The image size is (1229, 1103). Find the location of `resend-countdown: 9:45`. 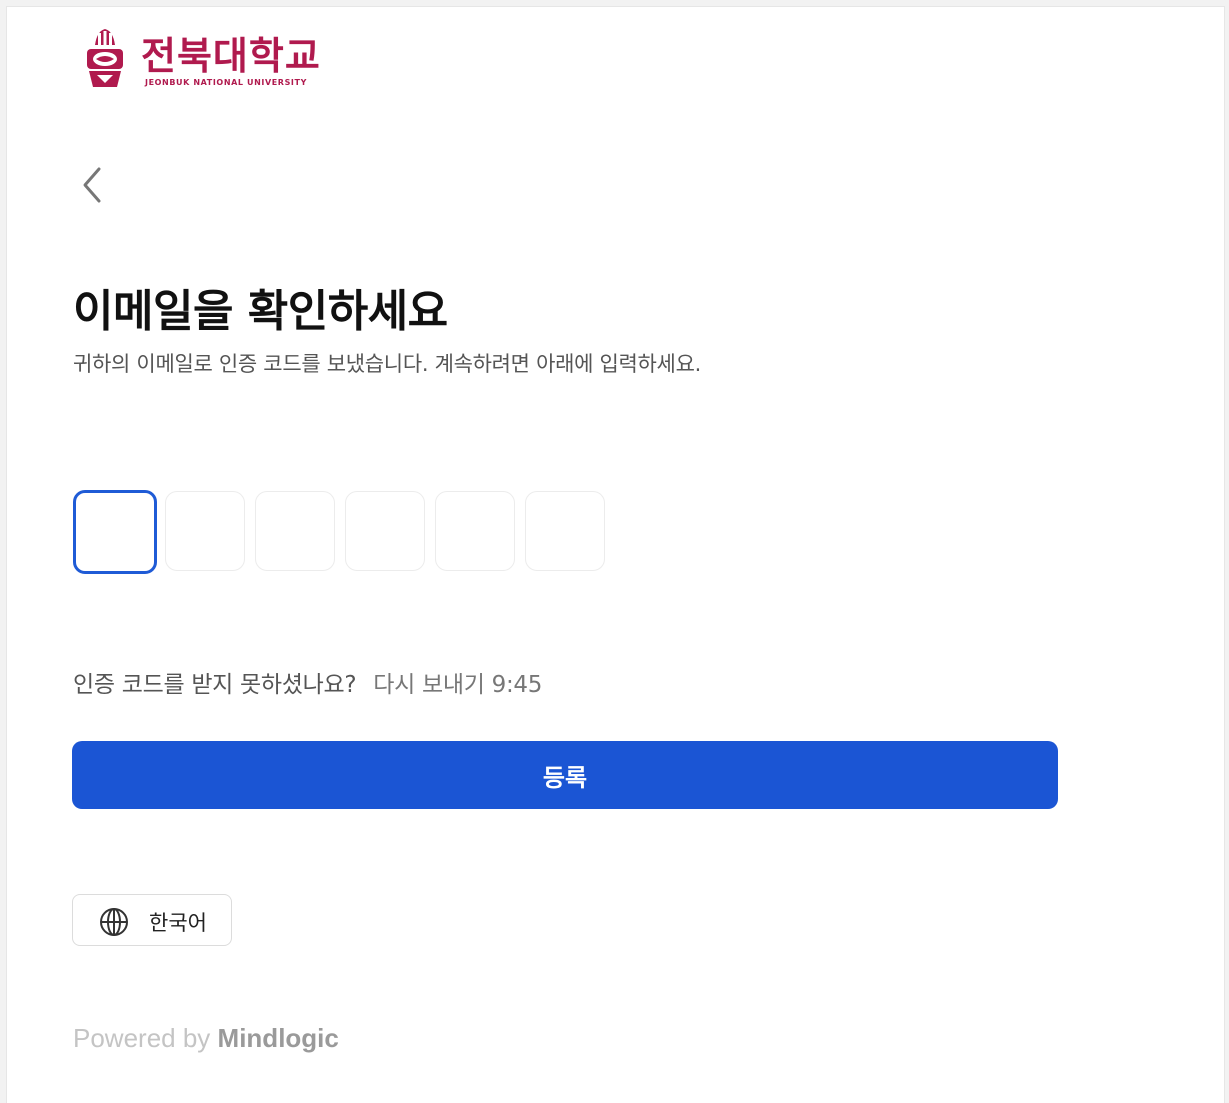

resend-countdown: 9:45 is located at coordinates (517, 685).